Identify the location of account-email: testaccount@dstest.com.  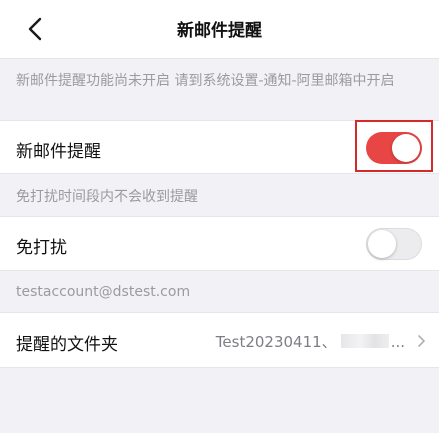
(103, 292).